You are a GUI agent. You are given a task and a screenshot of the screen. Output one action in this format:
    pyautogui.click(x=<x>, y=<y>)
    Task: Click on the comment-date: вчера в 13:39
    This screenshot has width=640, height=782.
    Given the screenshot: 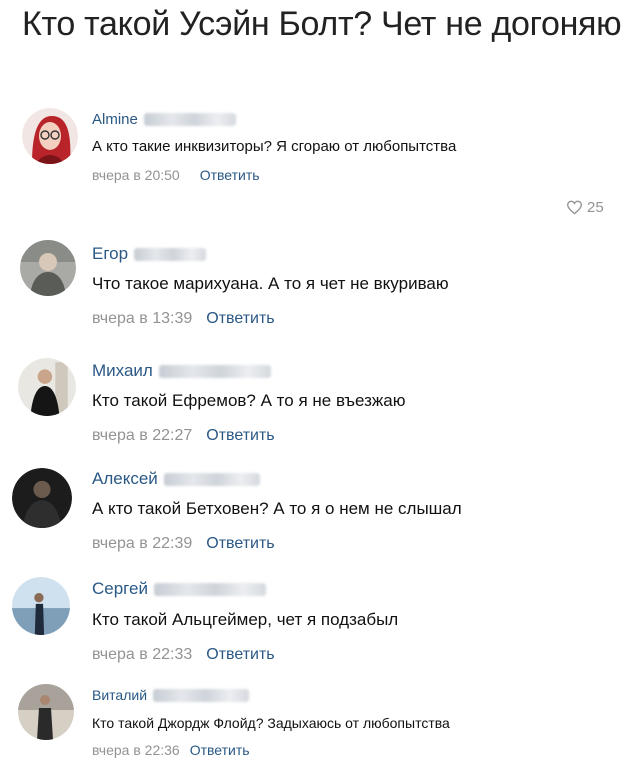 What is the action you would take?
    pyautogui.click(x=142, y=319)
    